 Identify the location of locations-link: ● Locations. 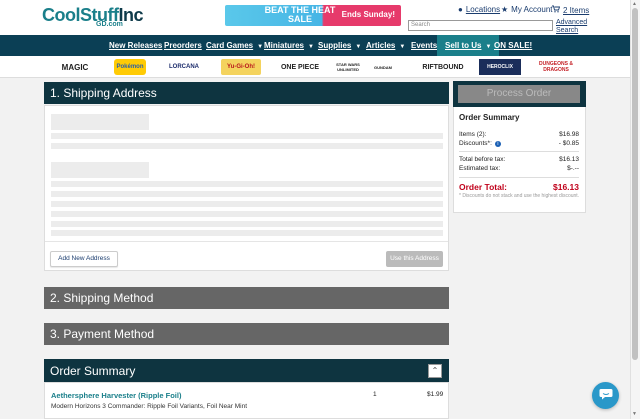
(479, 9).